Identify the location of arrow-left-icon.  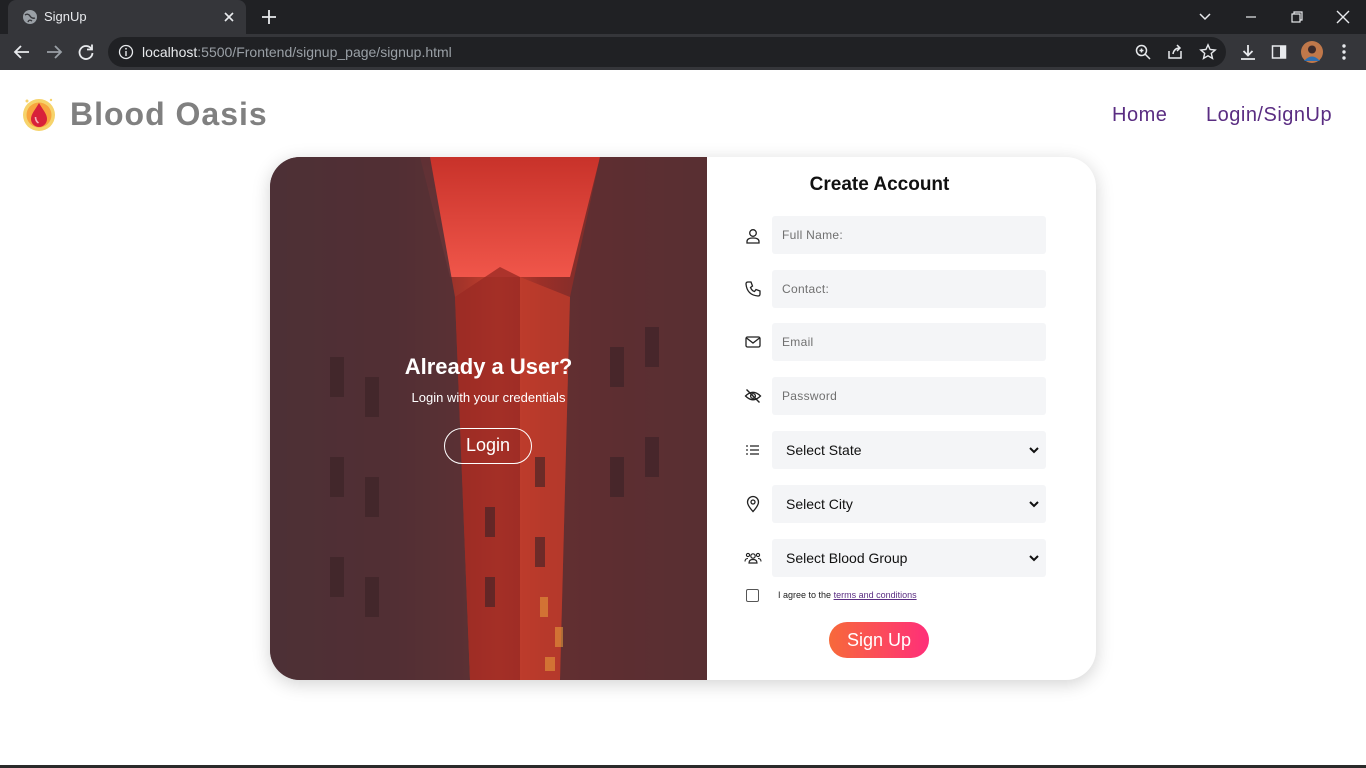
(21, 52).